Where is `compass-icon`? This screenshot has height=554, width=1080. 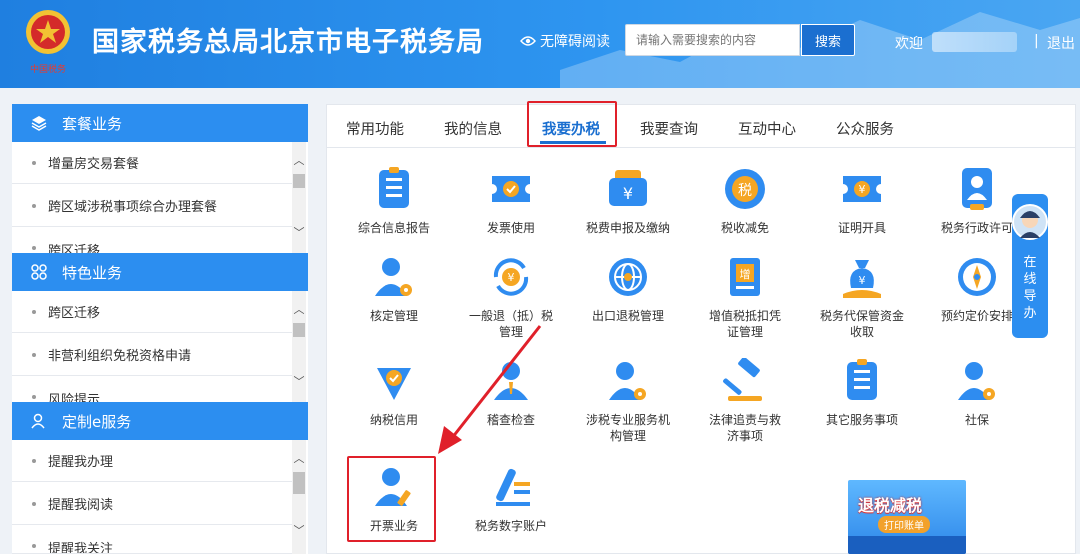 compass-icon is located at coordinates (977, 277).